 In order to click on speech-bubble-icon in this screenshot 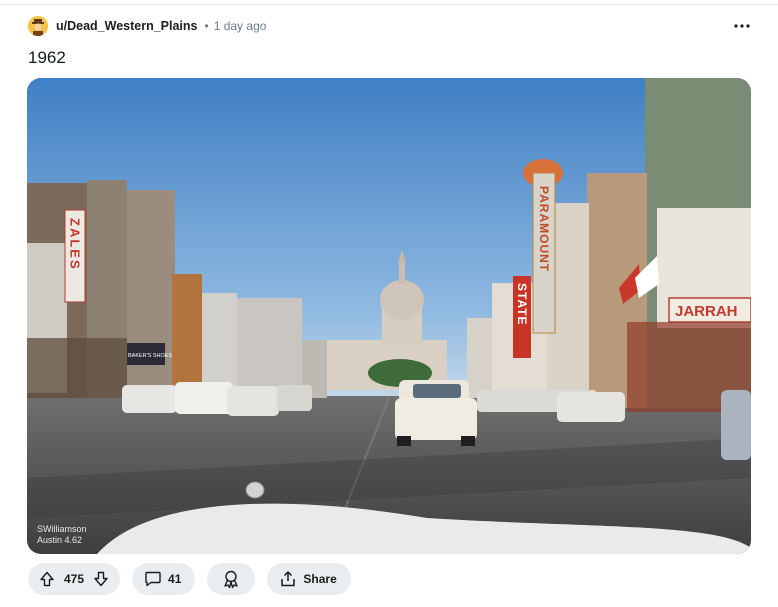, I will do `click(153, 579)`.